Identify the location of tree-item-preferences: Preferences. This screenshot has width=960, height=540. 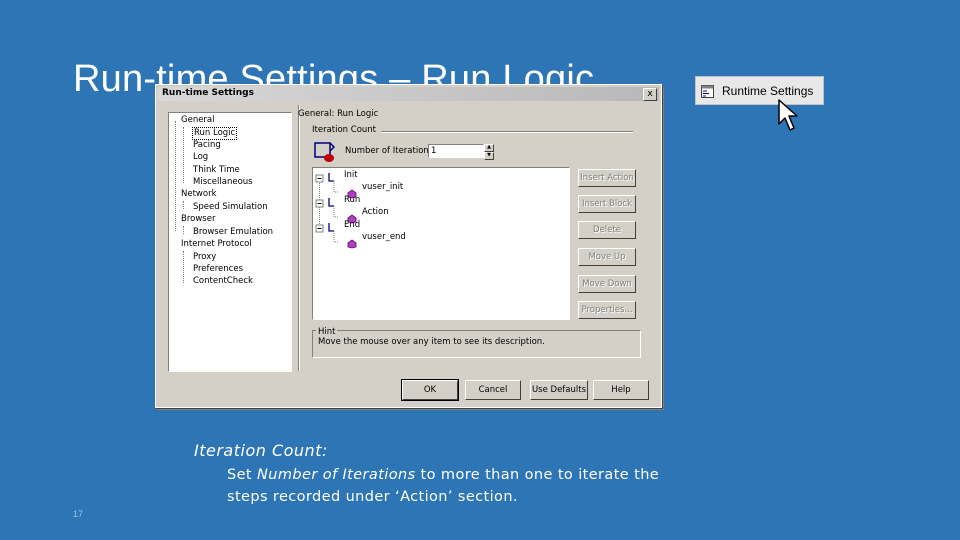
(218, 269).